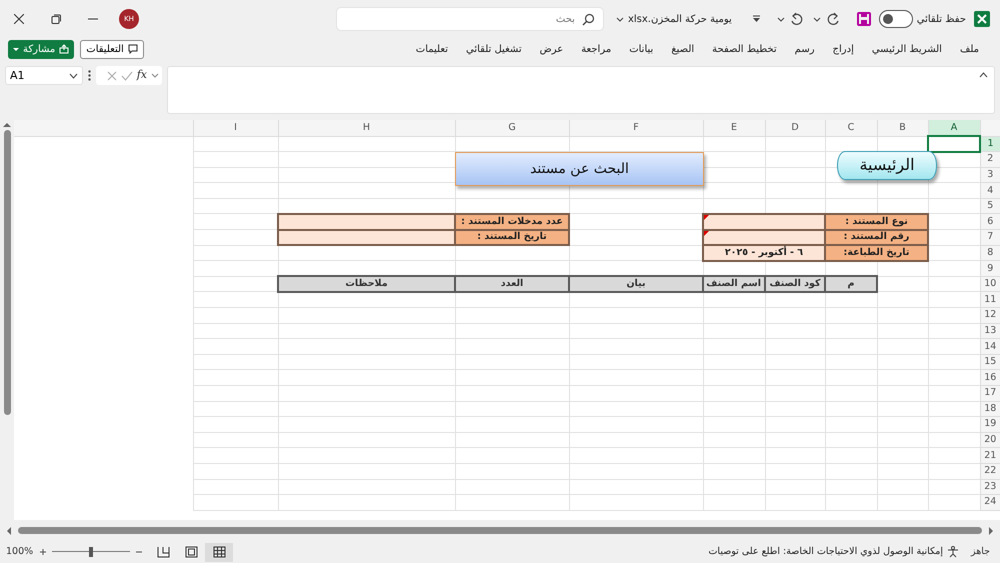 Image resolution: width=1000 pixels, height=563 pixels. What do you see at coordinates (141, 75) in the screenshot?
I see `insert-function-button: fx` at bounding box center [141, 75].